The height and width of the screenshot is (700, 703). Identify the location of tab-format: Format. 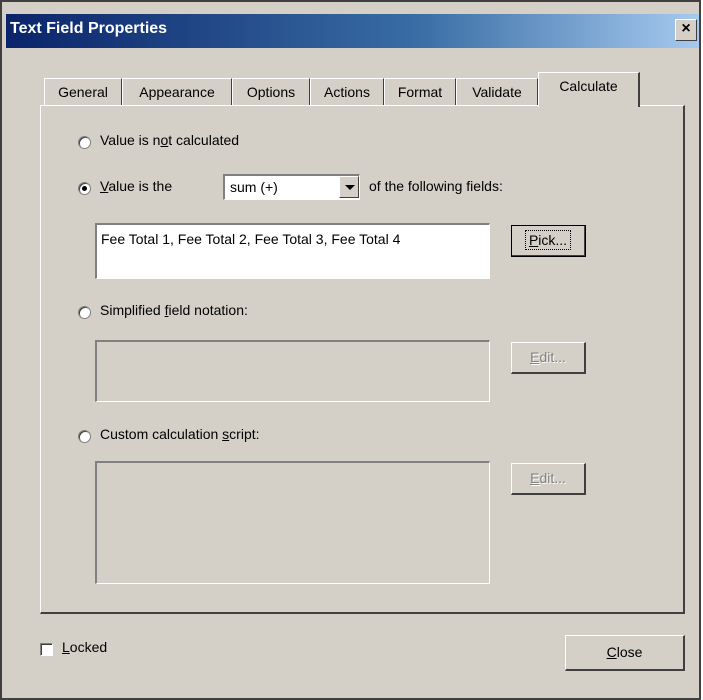
(420, 92).